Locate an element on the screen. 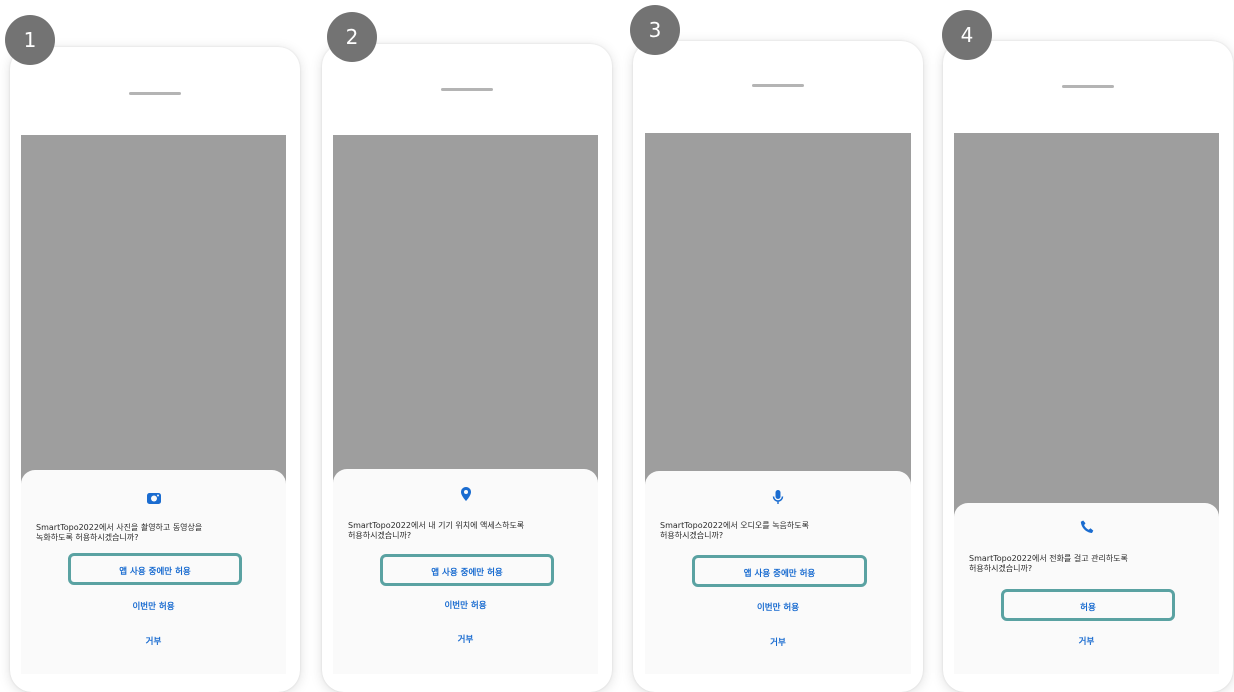 Image resolution: width=1234 pixels, height=692 pixels. step-badge-1: 1 is located at coordinates (30, 40).